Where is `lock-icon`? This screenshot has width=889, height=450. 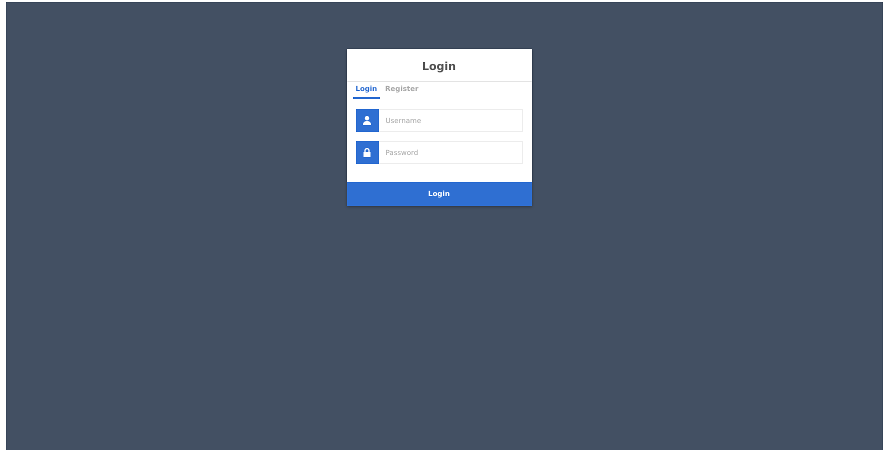
lock-icon is located at coordinates (367, 152).